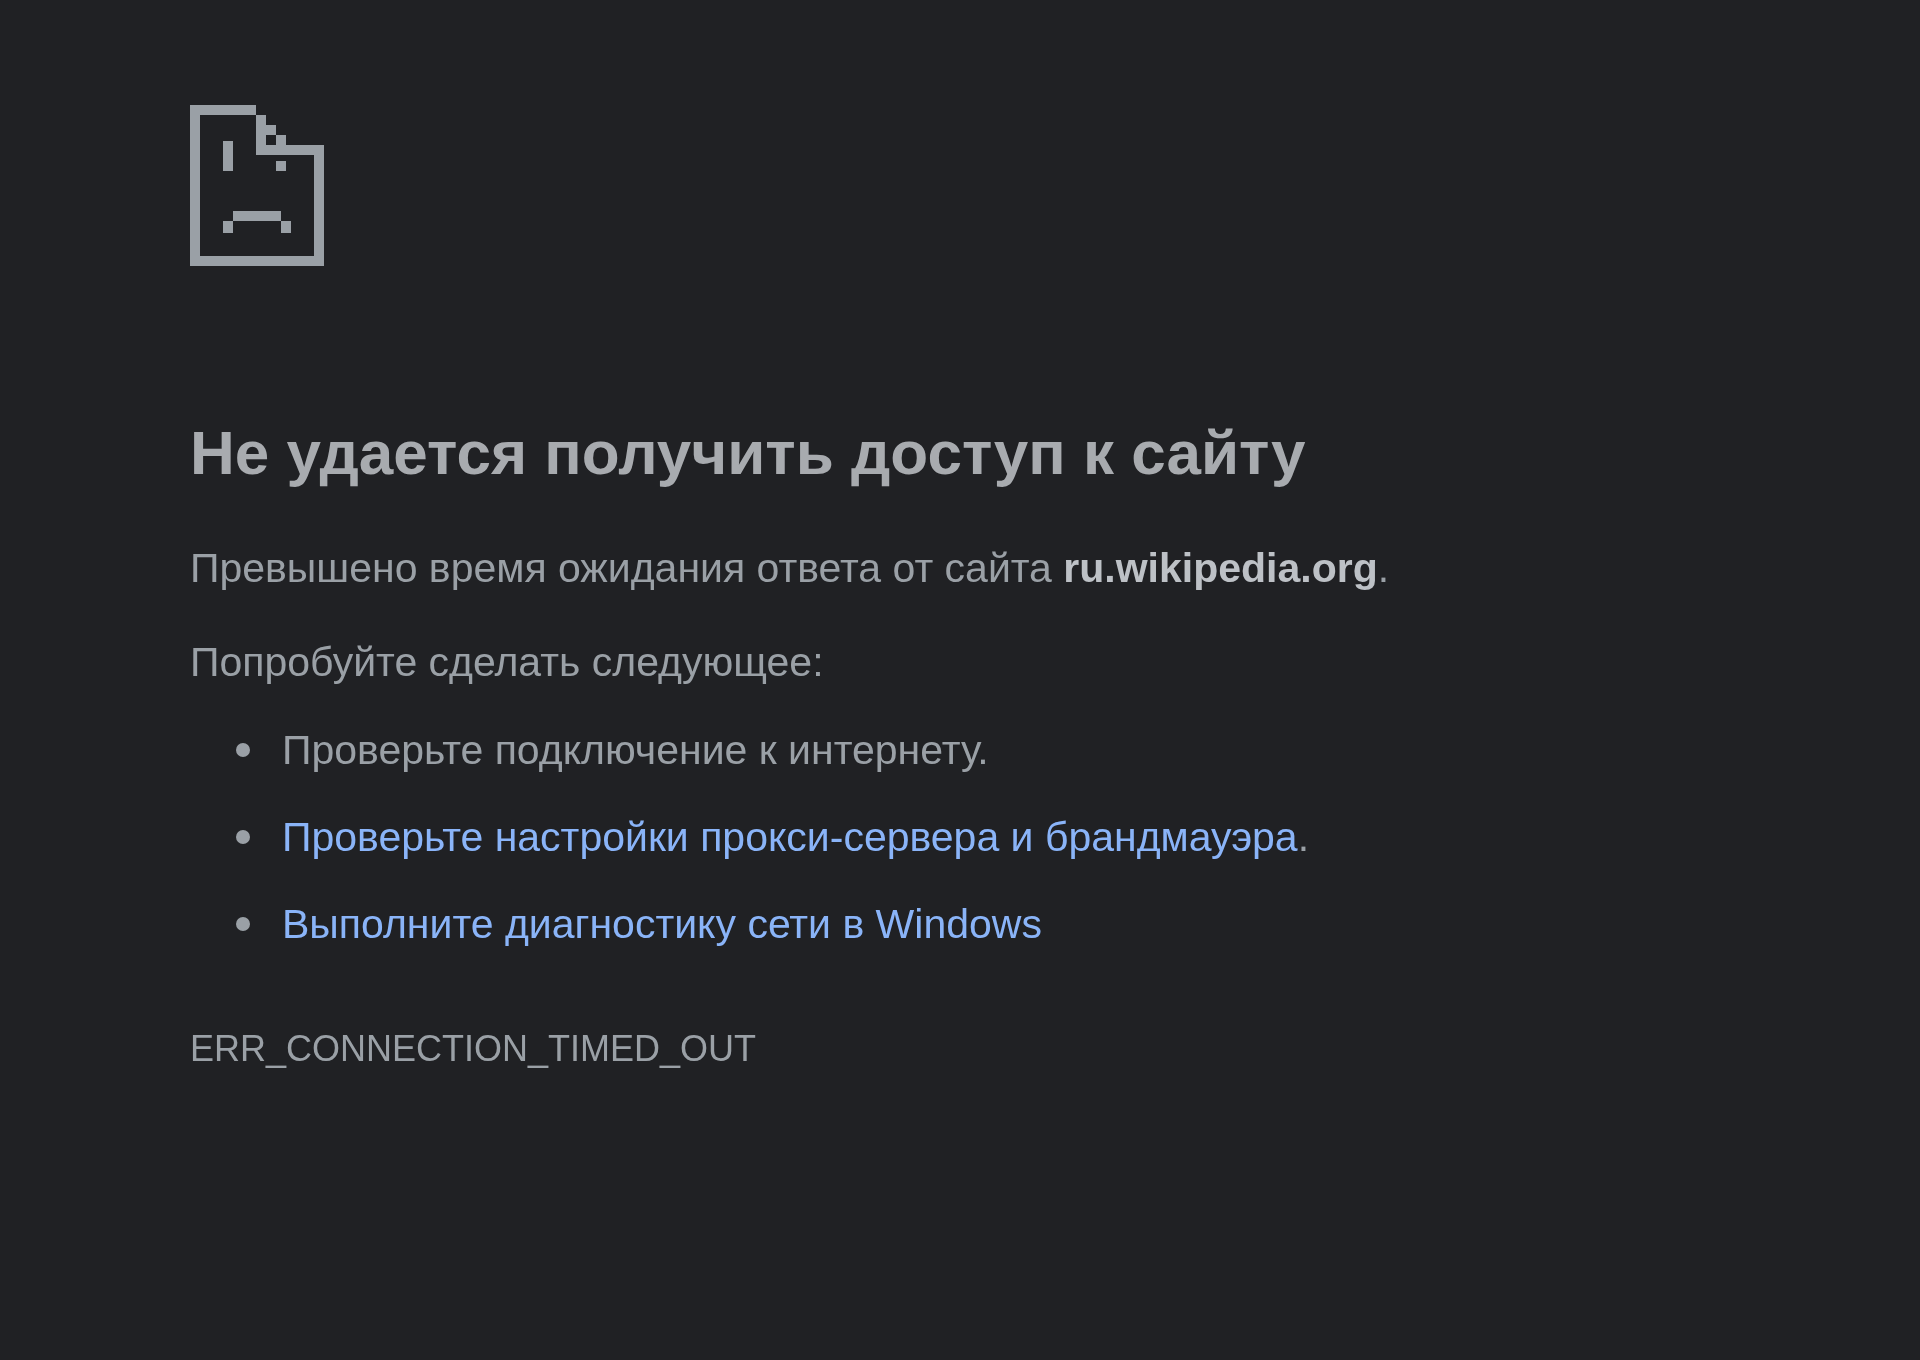 Image resolution: width=1920 pixels, height=1360 pixels. Describe the element at coordinates (748, 453) in the screenshot. I see `error-heading: Не удается получить доступ к сайту` at that location.